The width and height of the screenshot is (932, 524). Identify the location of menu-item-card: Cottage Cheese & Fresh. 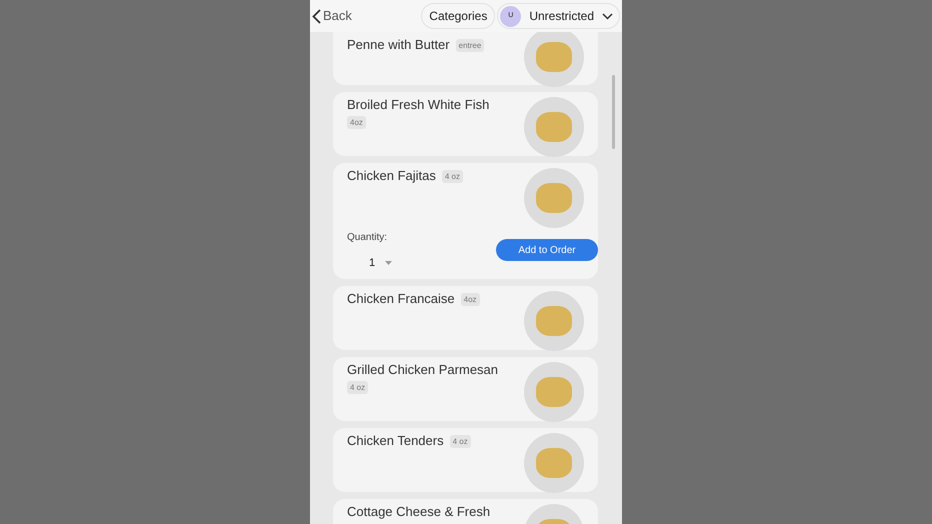
(465, 511).